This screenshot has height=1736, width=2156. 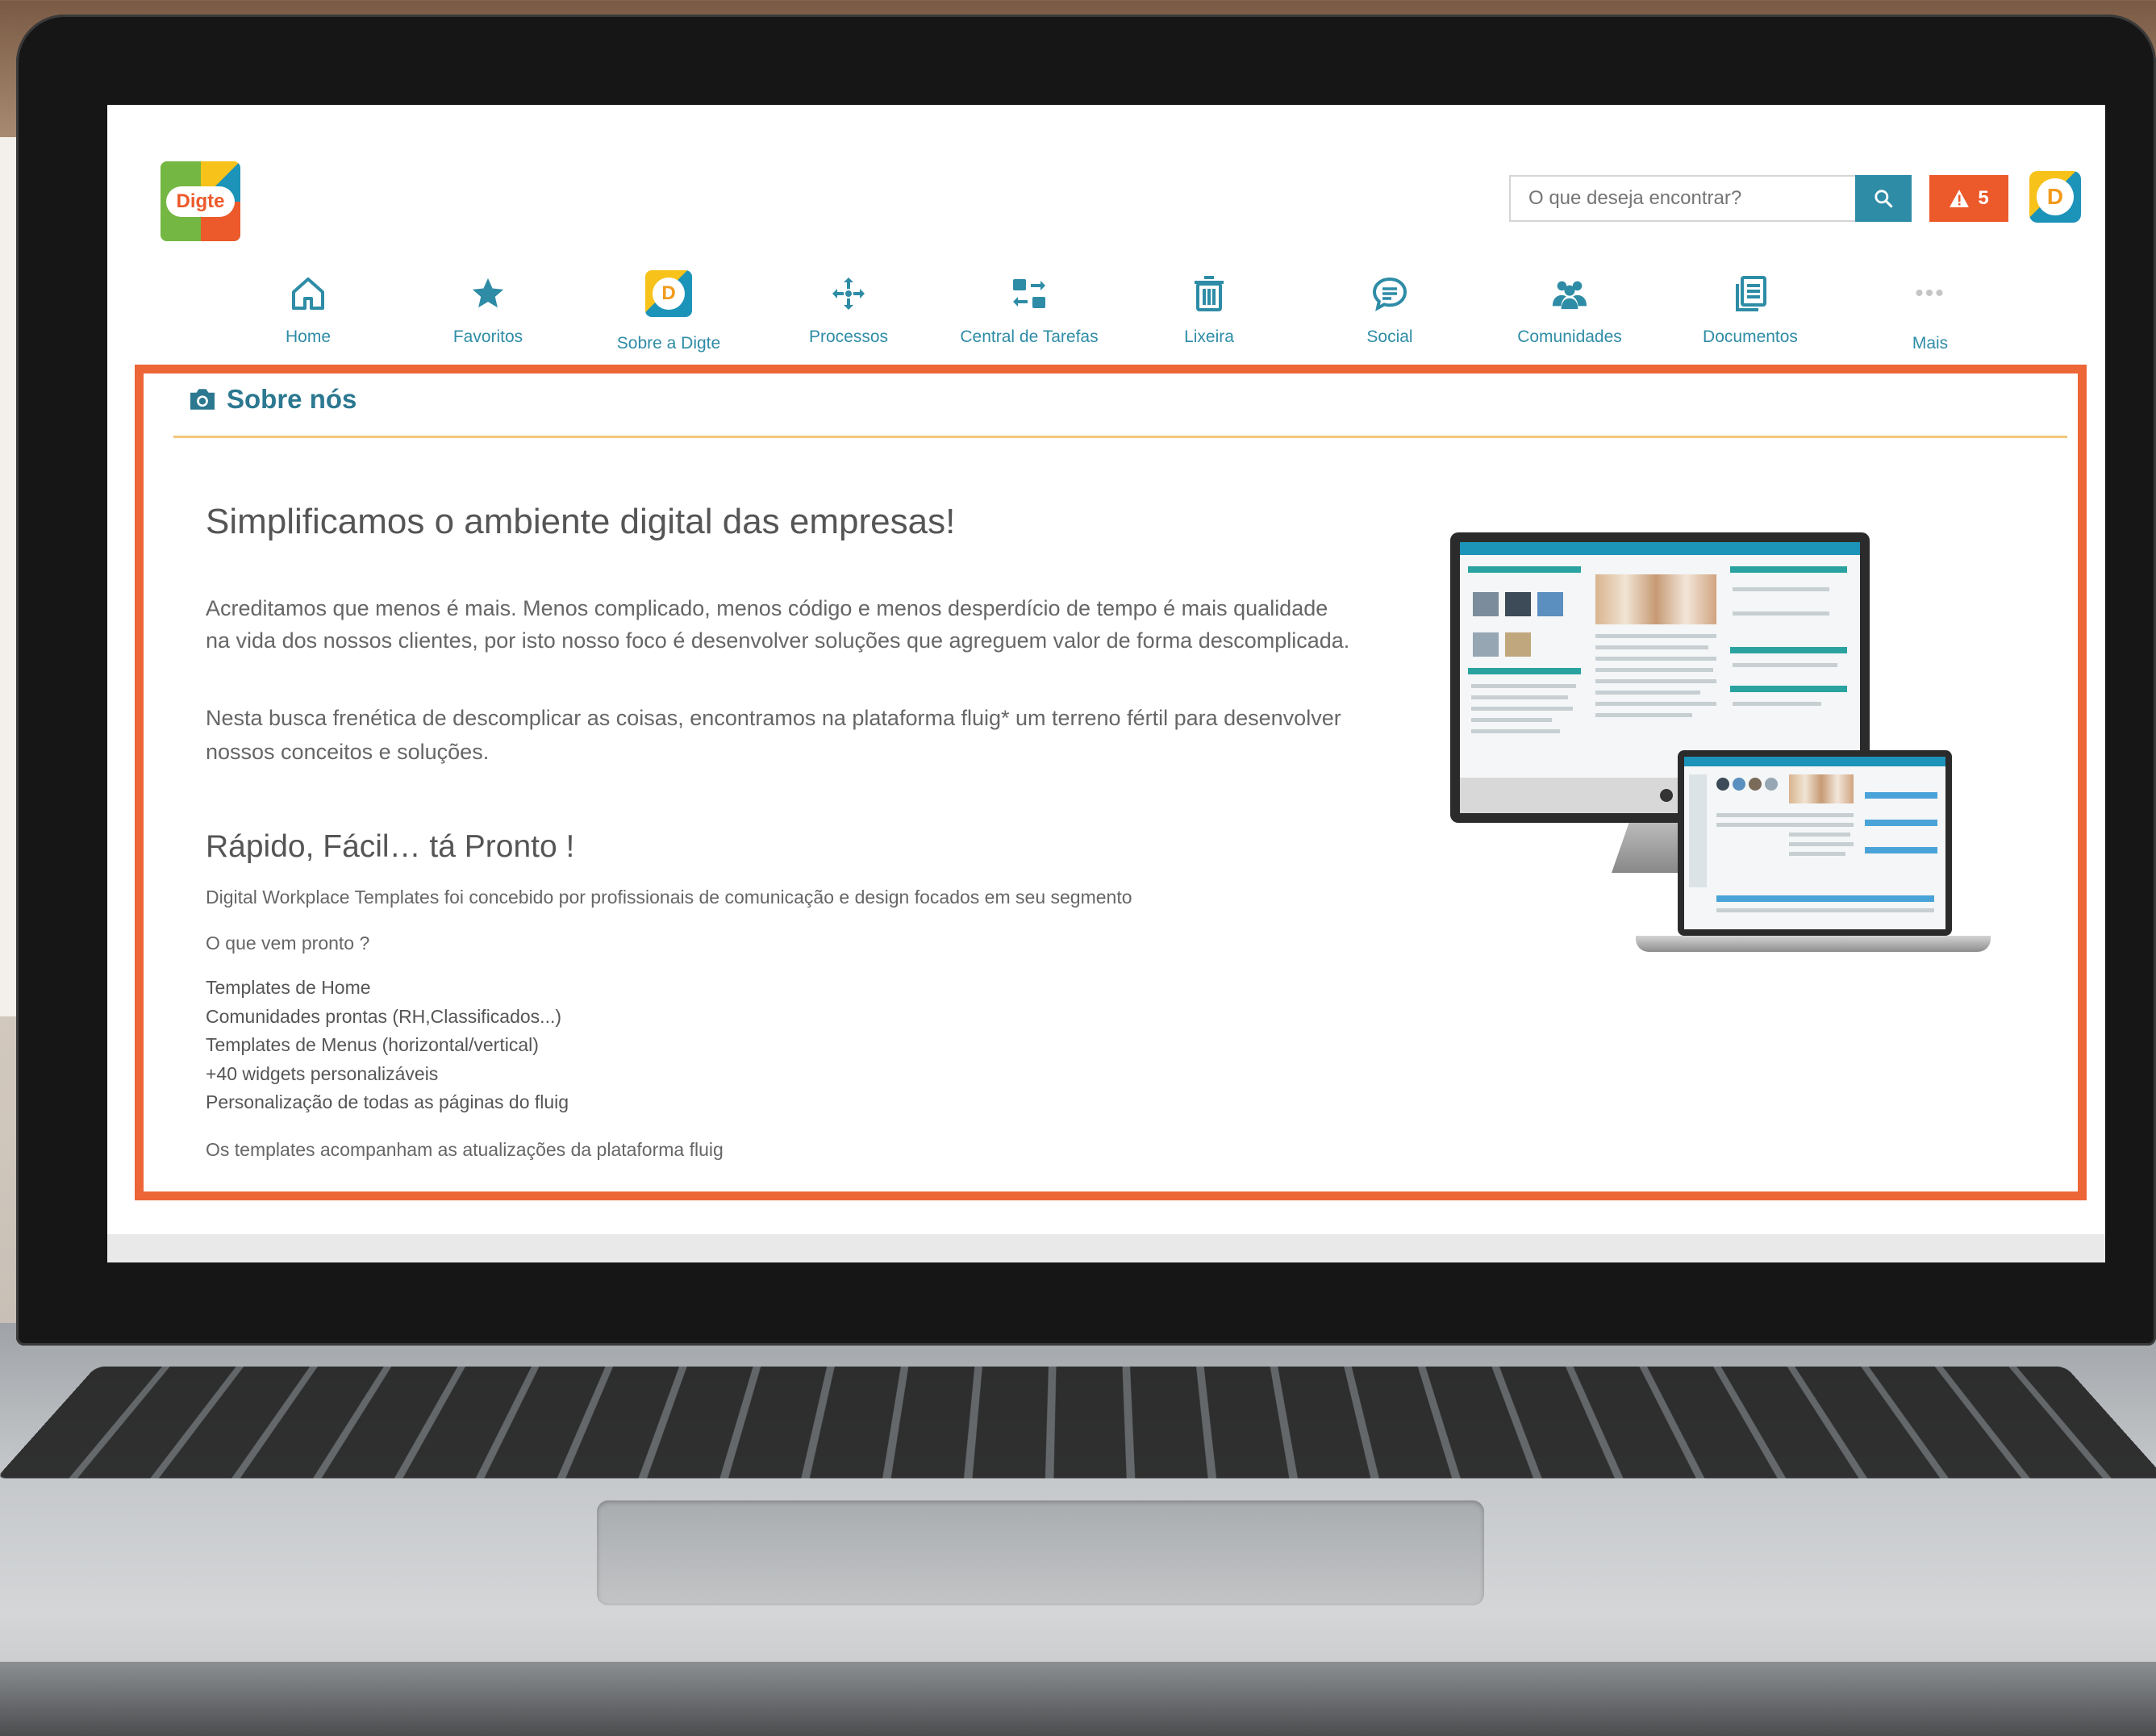 What do you see at coordinates (849, 338) in the screenshot?
I see `nav-label-processos: Processos` at bounding box center [849, 338].